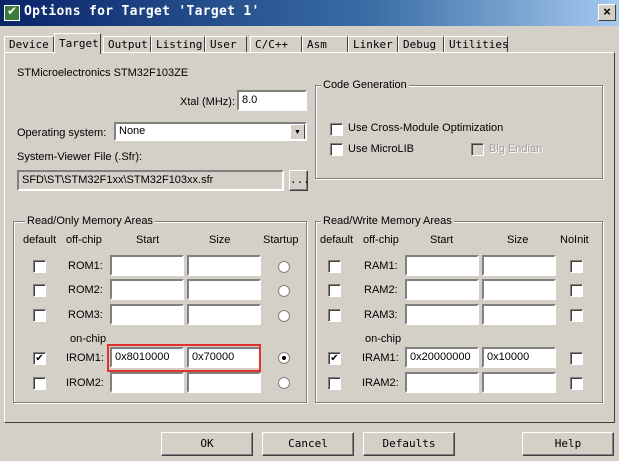 The image size is (619, 461). I want to click on iram2-start-input, so click(442, 382).